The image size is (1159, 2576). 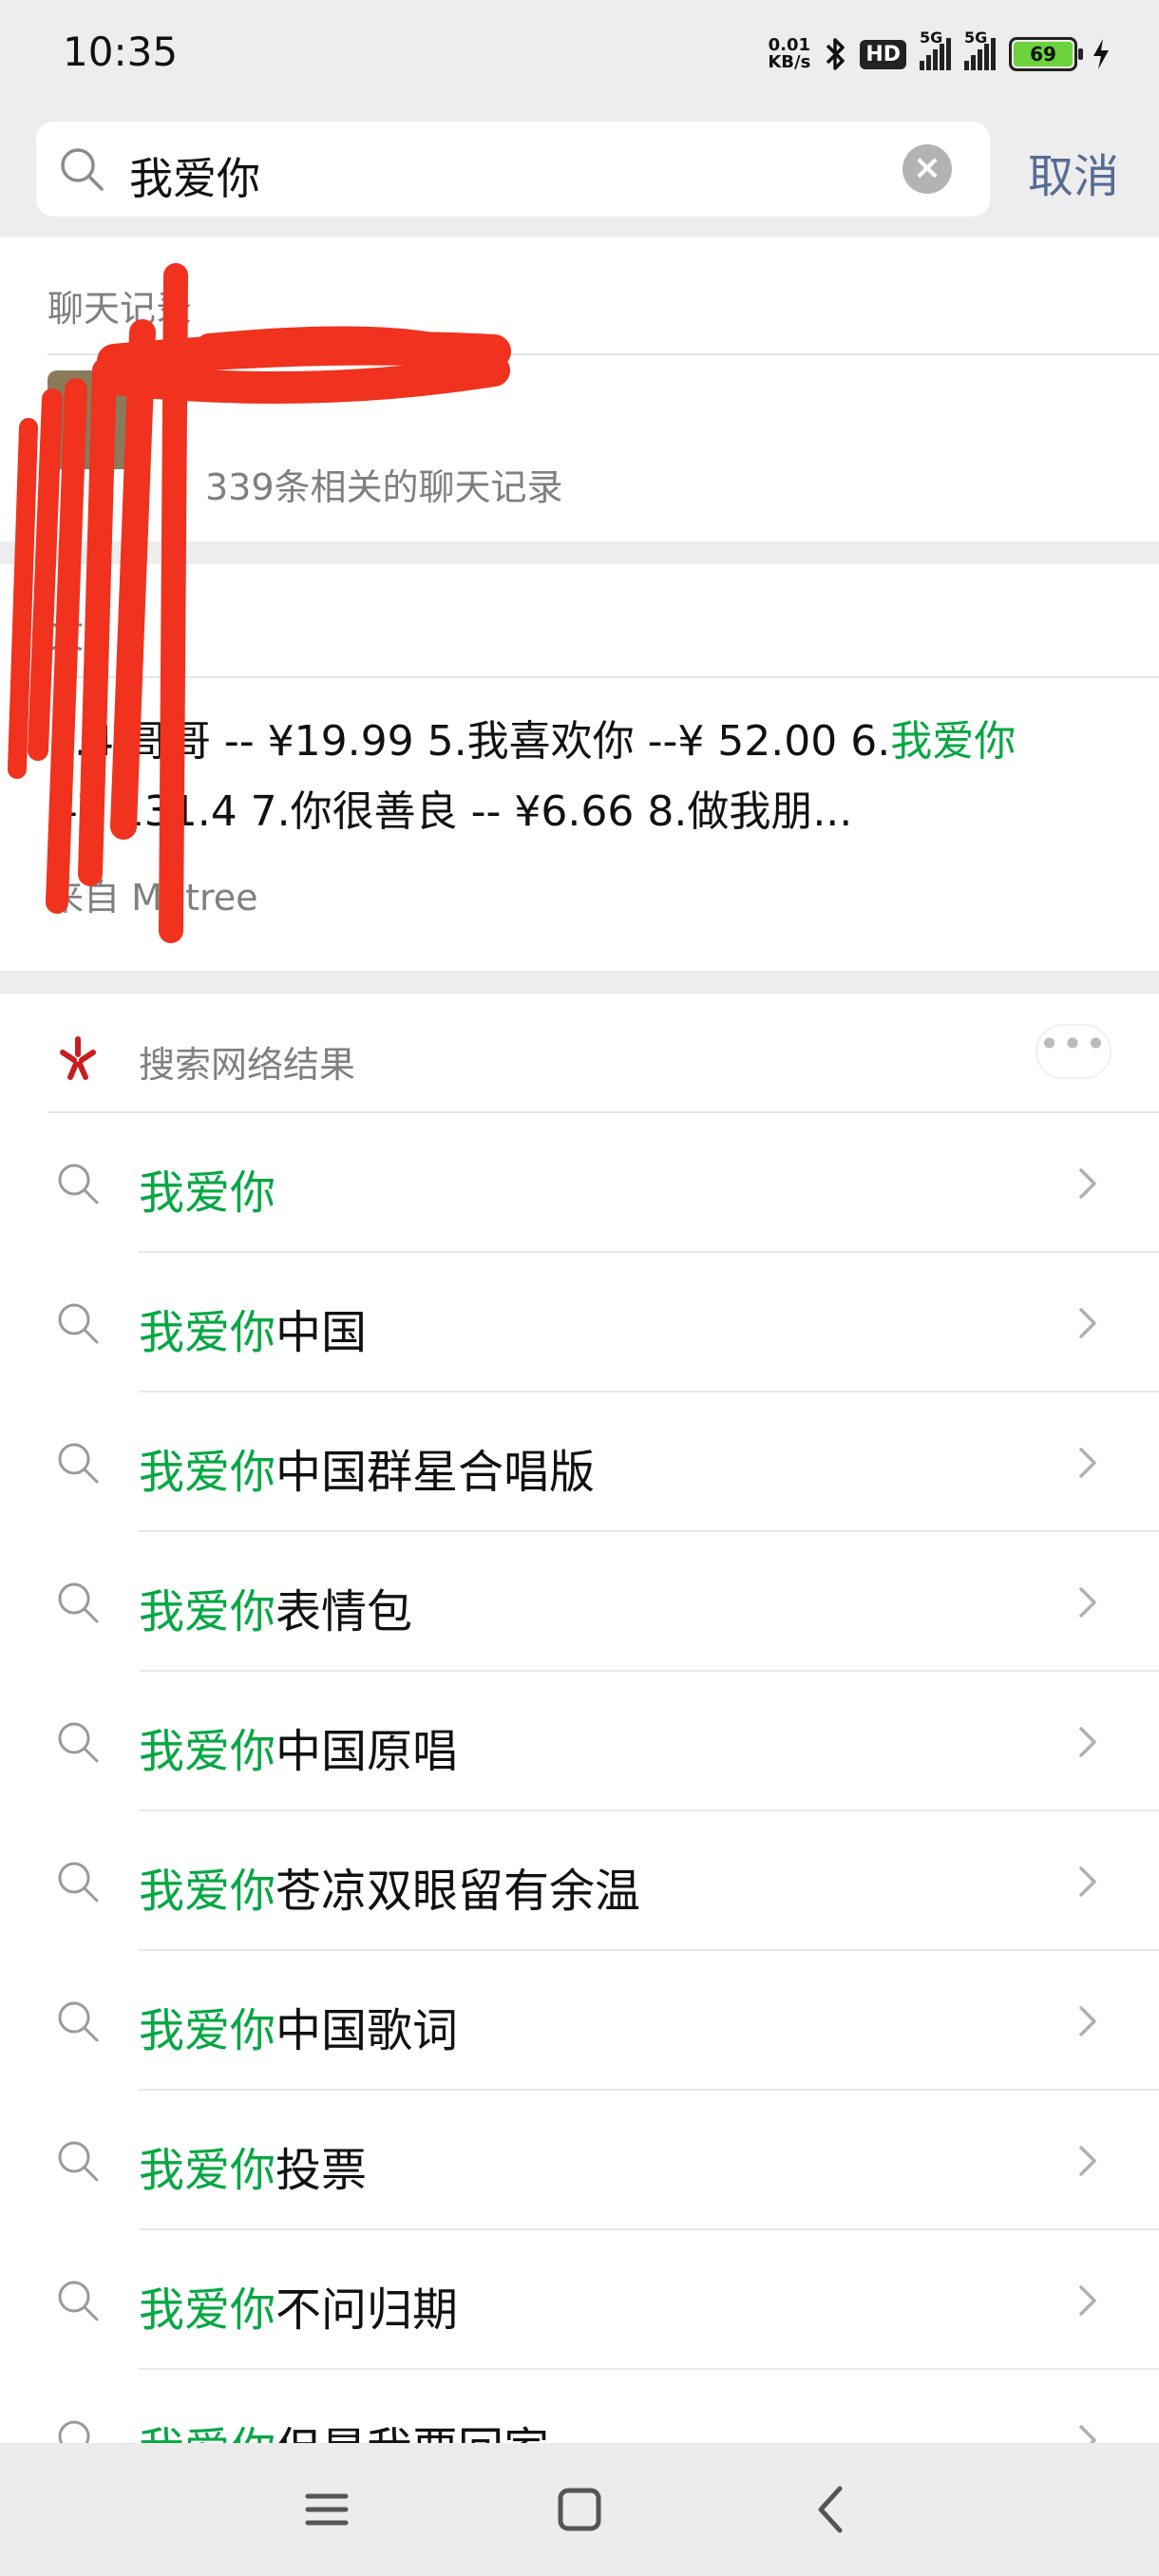 What do you see at coordinates (276, 1611) in the screenshot?
I see `web-result-text: 我爱你表情包` at bounding box center [276, 1611].